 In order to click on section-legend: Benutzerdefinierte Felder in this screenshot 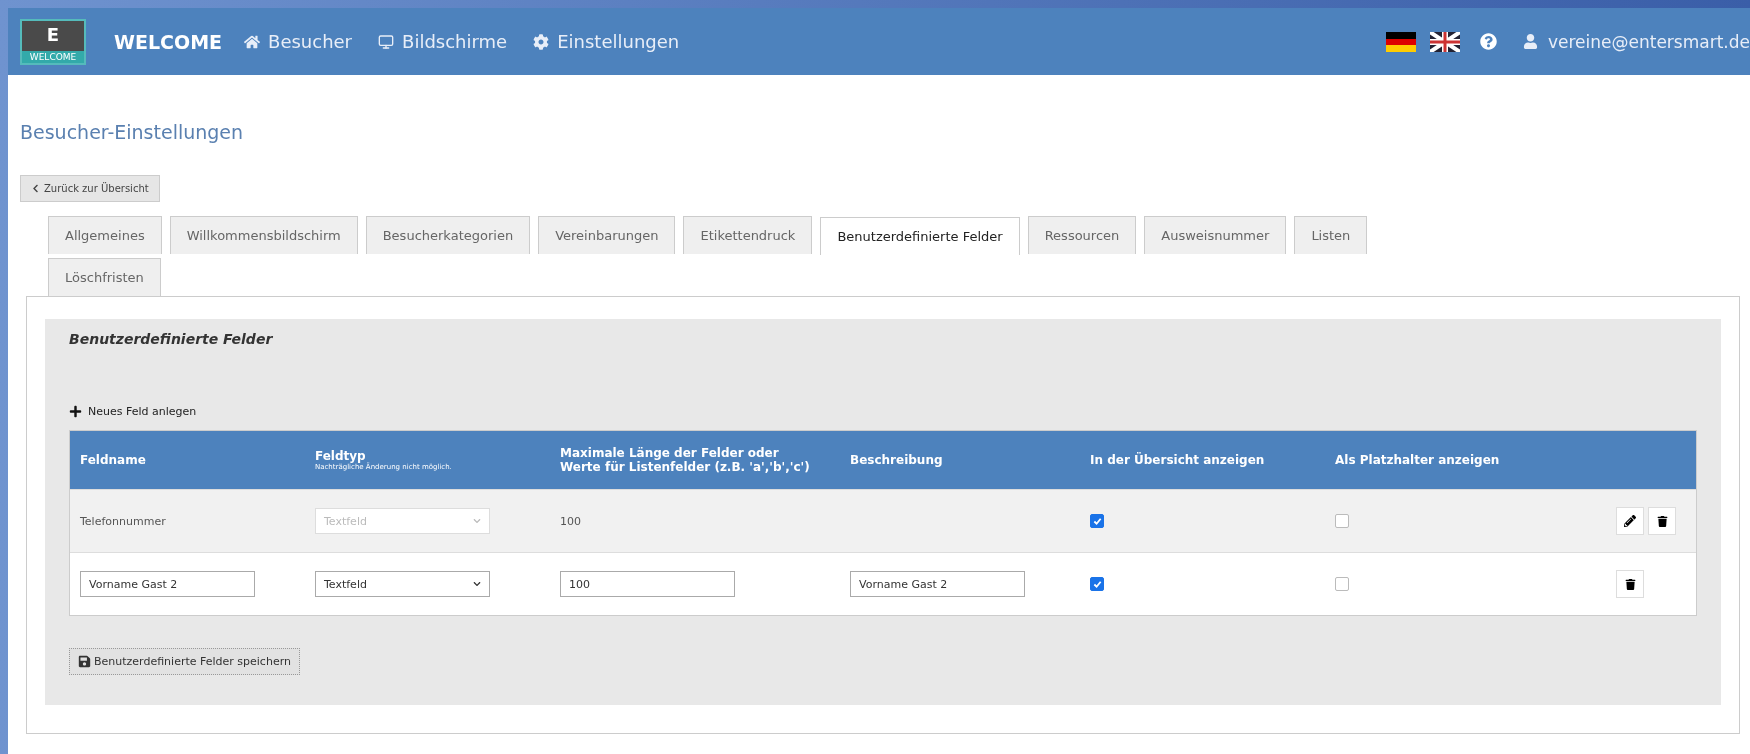, I will do `click(883, 339)`.